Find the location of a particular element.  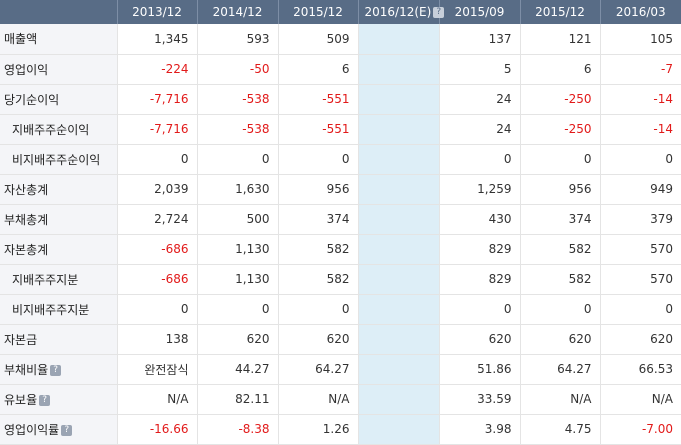

data-cell: 593 is located at coordinates (238, 39).